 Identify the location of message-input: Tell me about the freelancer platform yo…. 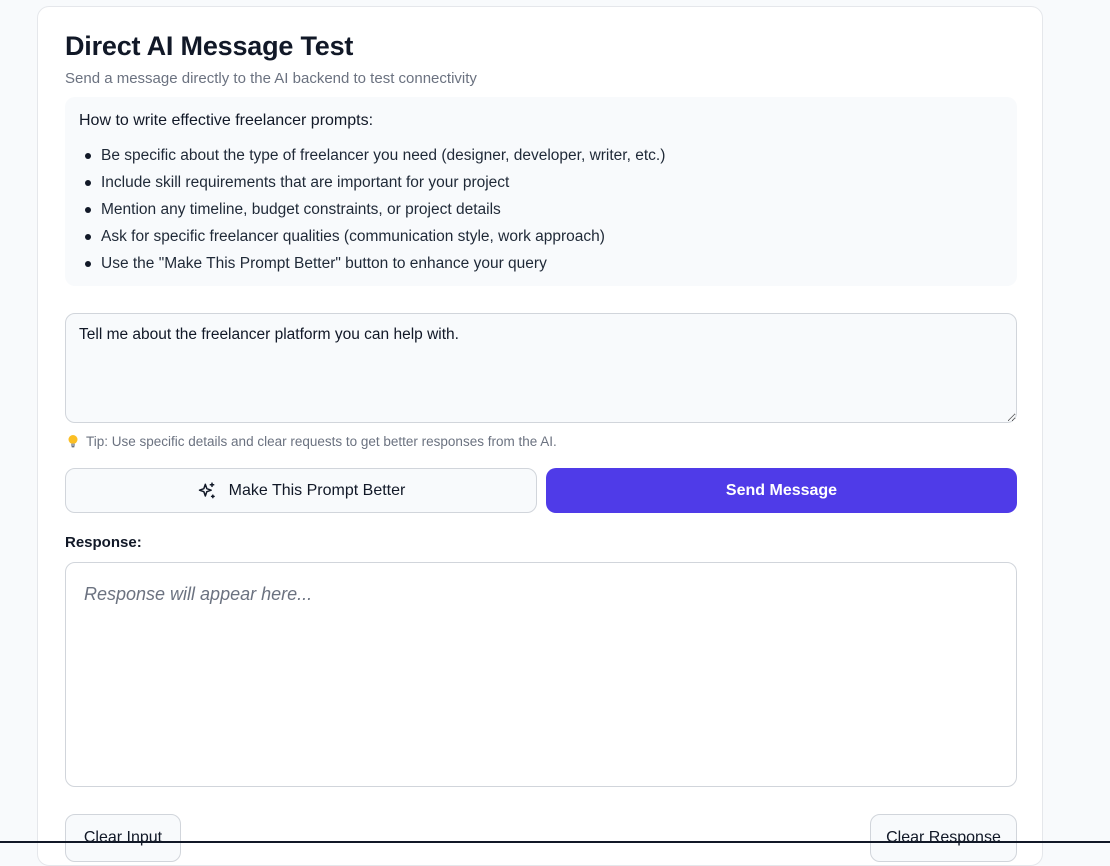
(541, 368).